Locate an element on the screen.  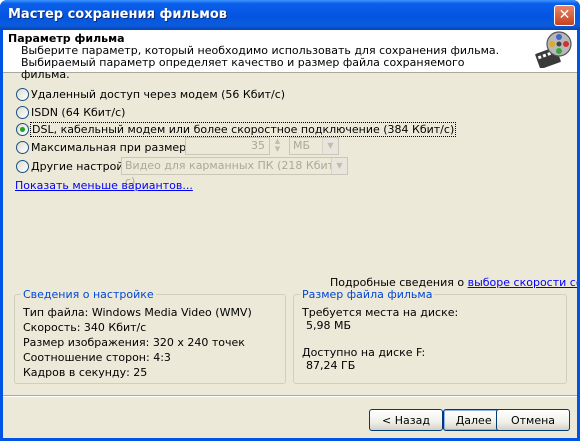
speed-info-link: выборе скорости соединения. is located at coordinates (522, 282).